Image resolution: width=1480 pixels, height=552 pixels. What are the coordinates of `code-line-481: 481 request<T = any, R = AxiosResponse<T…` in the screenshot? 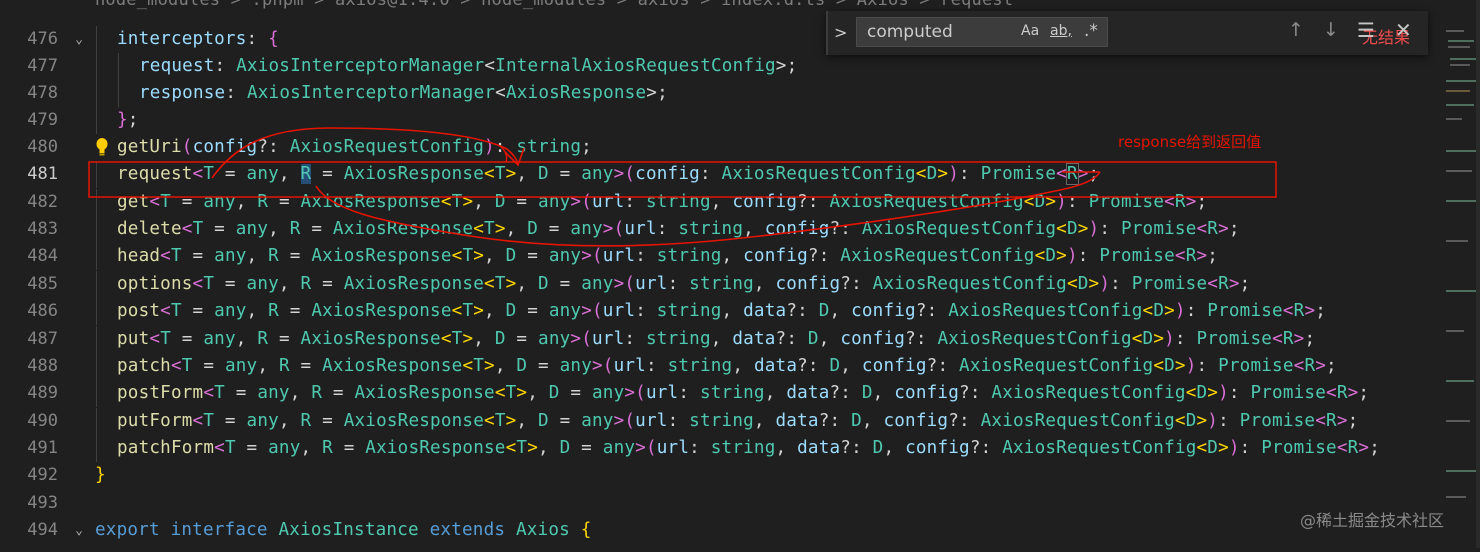 It's located at (720, 174).